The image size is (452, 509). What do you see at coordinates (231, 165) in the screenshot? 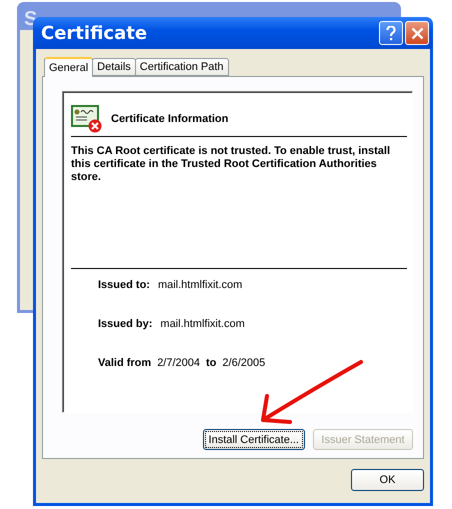
I see `trust-message: This CA Root certificate is not trusted. To enable trust, install this certificate in the Trusted Root Certification Authorities store.` at bounding box center [231, 165].